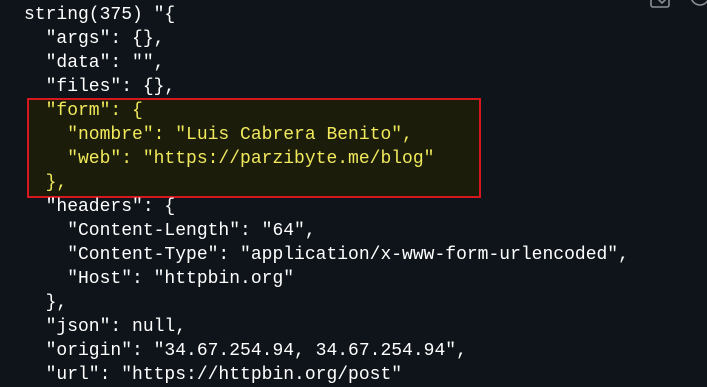  Describe the element at coordinates (83, 111) in the screenshot. I see `code-line-form-open: "form": {` at that location.